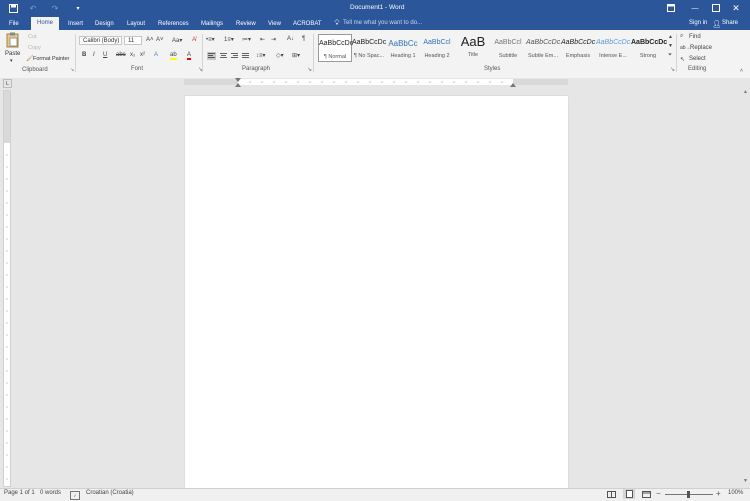 Image resolution: width=750 pixels, height=501 pixels. What do you see at coordinates (33, 8) in the screenshot?
I see `undo-icon: ↶` at bounding box center [33, 8].